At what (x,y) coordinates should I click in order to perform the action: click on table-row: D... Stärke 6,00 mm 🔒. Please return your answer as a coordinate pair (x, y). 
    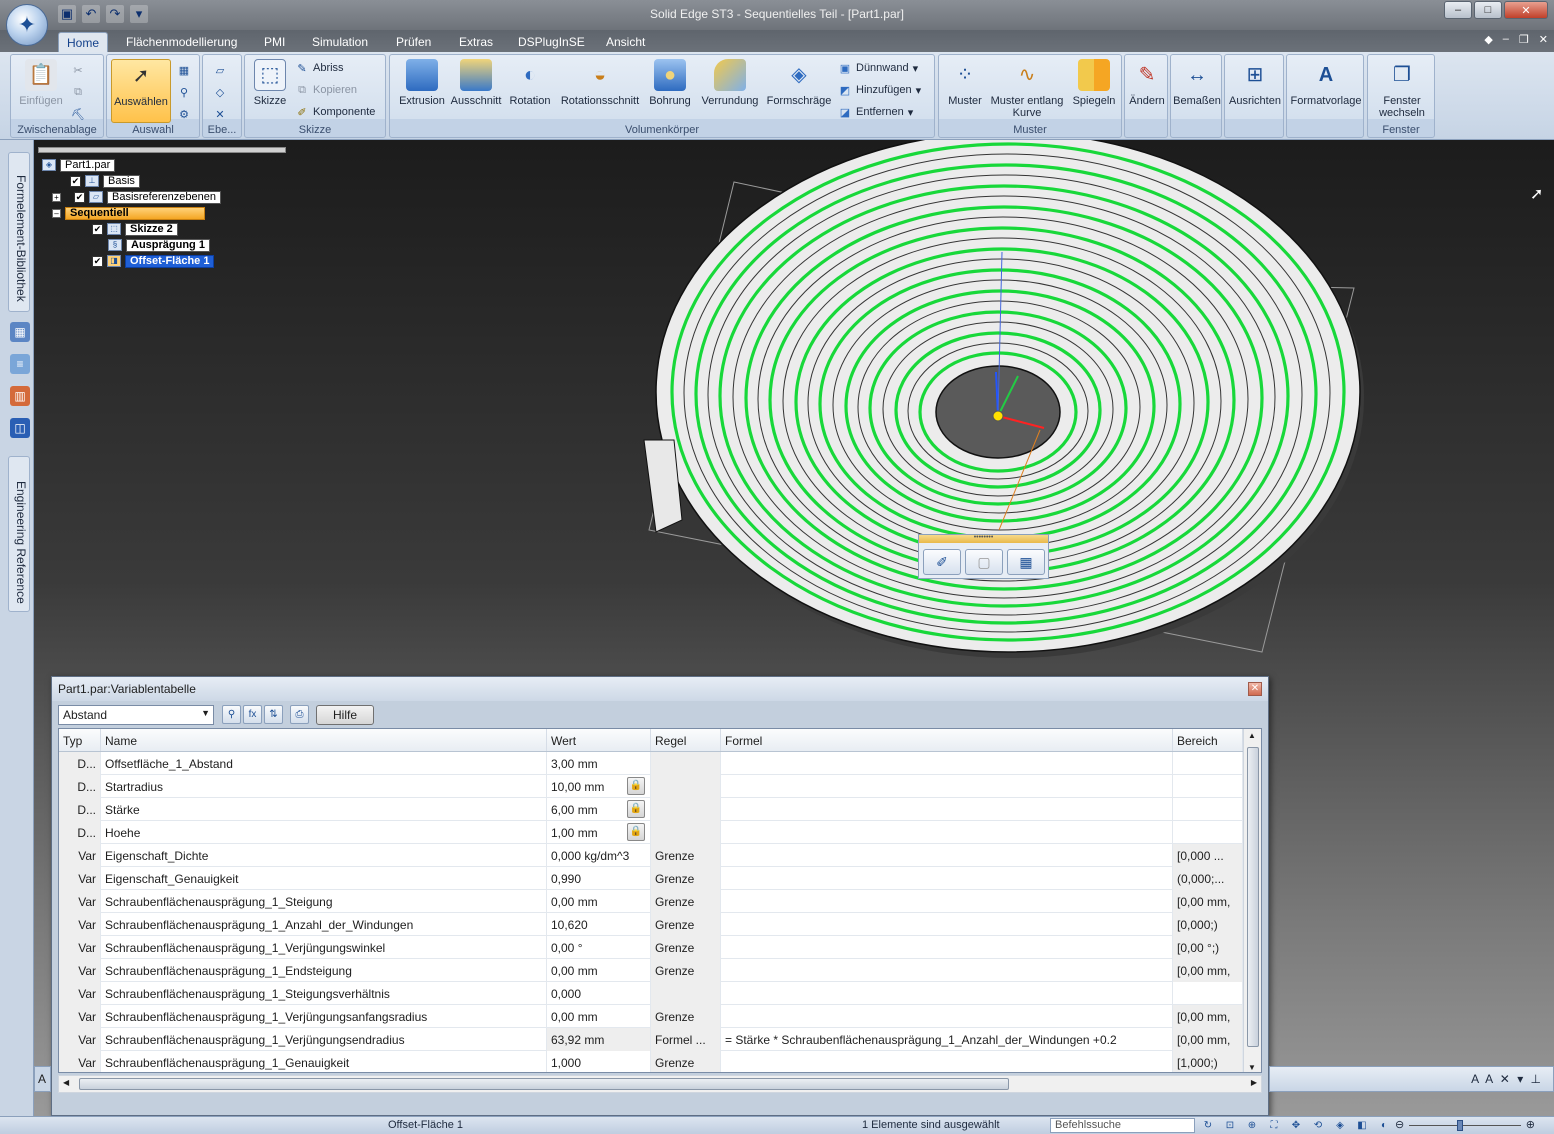
    Looking at the image, I should click on (651, 809).